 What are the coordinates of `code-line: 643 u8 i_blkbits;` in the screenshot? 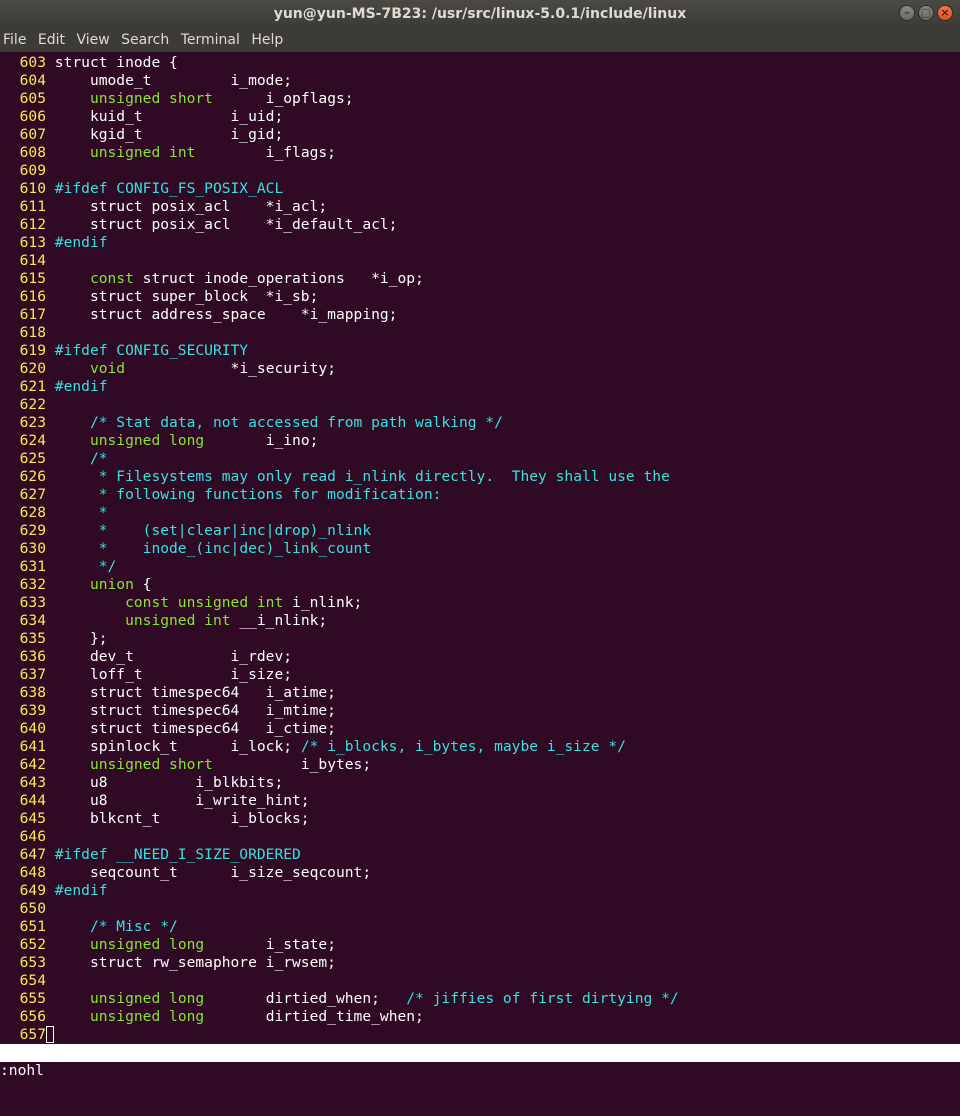 It's located at (480, 783).